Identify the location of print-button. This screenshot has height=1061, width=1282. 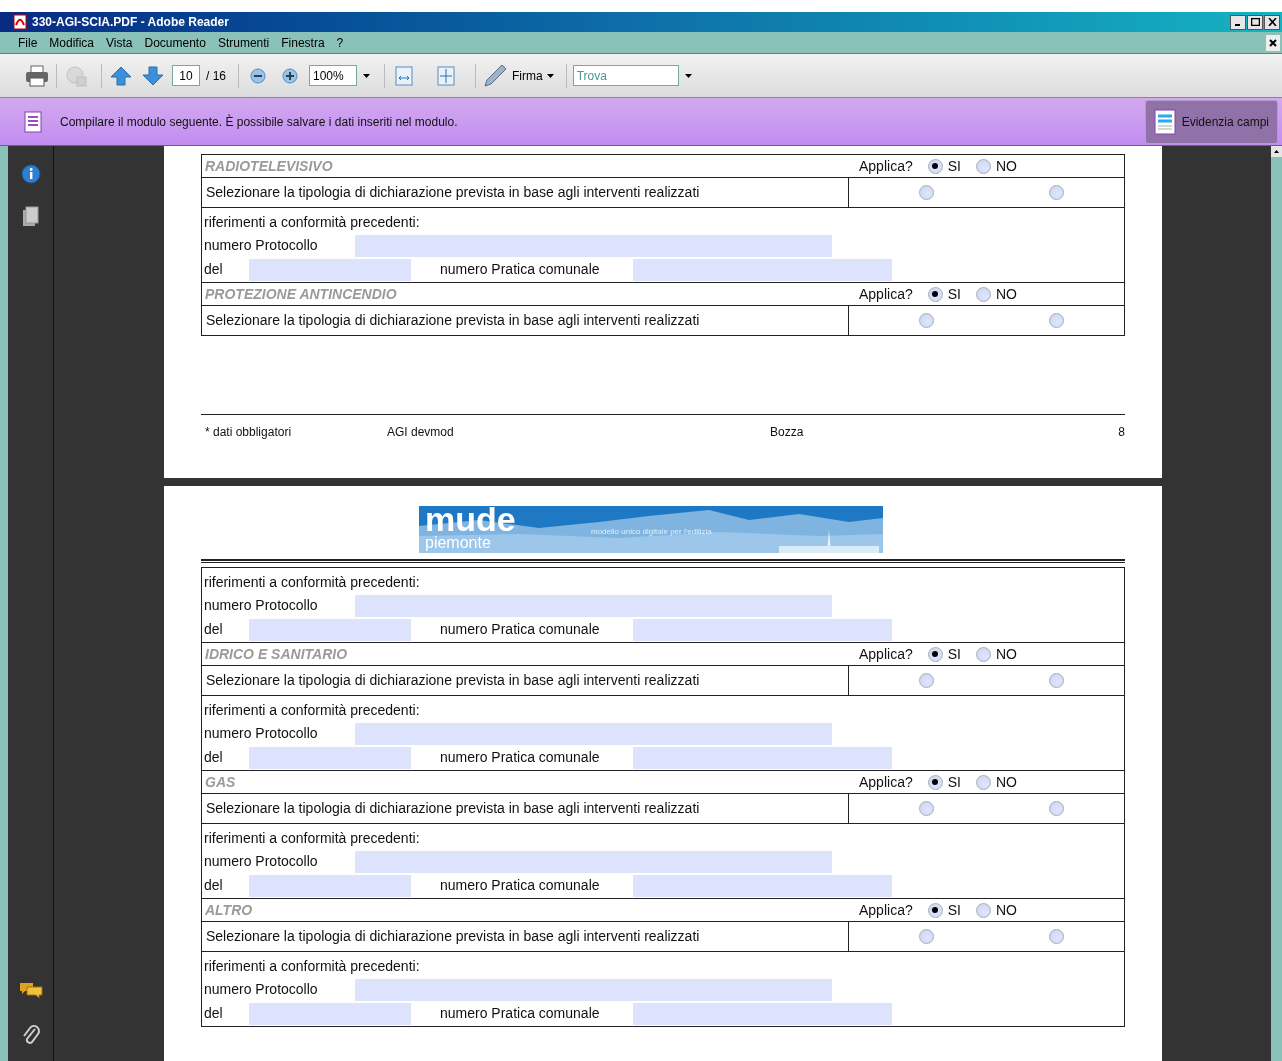
(37, 75).